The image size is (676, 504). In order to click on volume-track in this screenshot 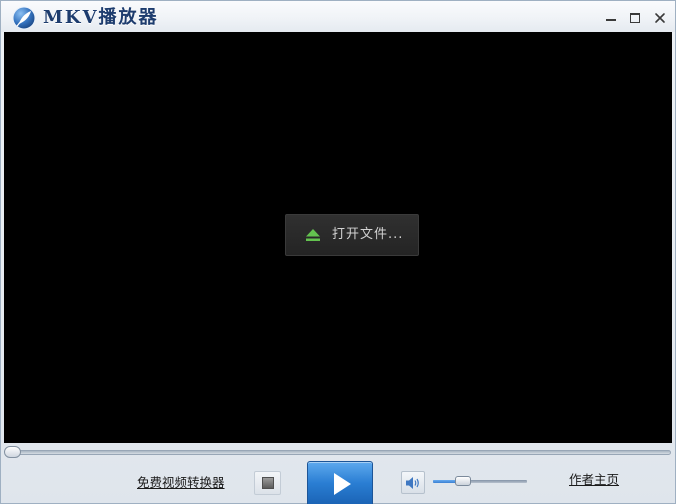, I will do `click(480, 481)`.